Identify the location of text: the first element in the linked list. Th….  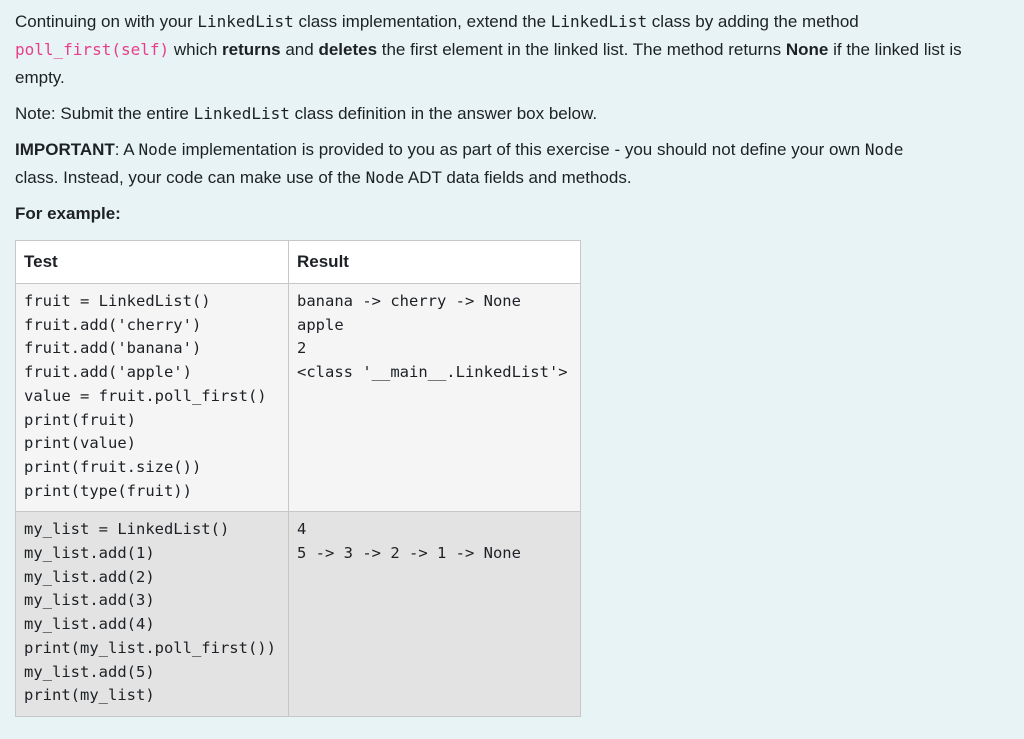
(581, 49).